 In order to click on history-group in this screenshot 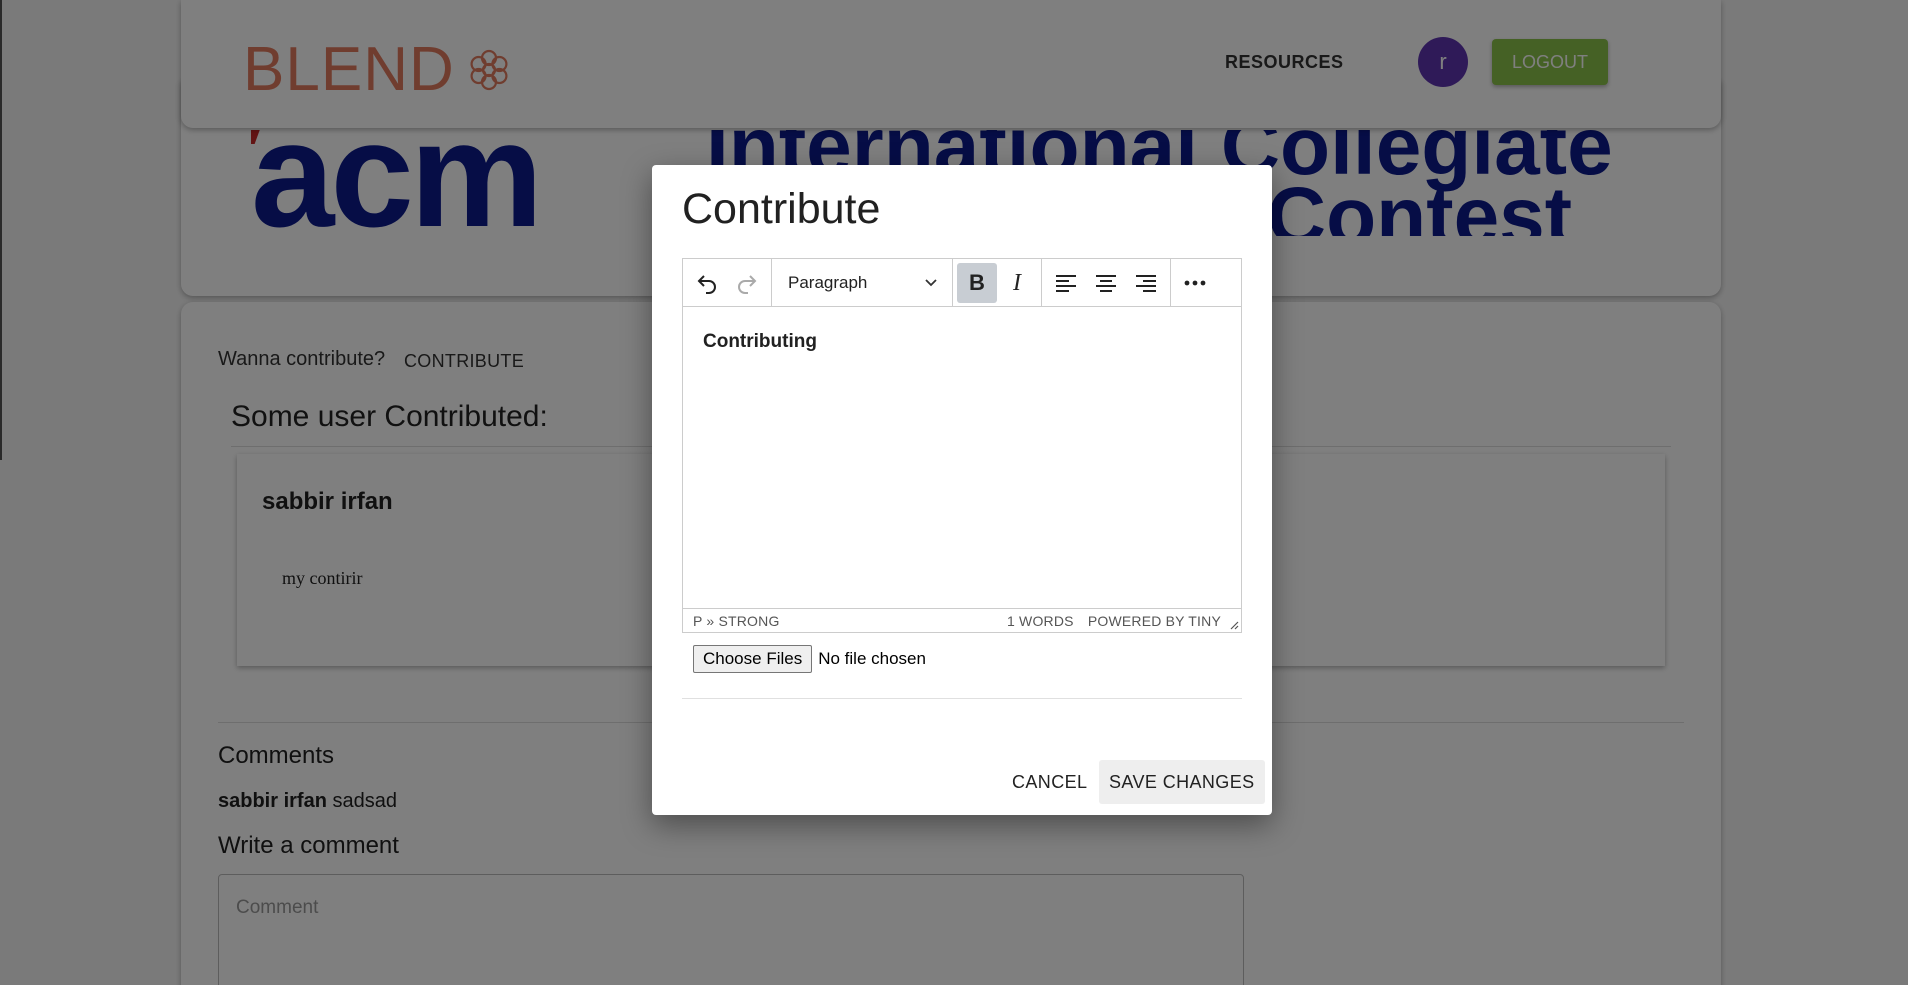, I will do `click(727, 283)`.